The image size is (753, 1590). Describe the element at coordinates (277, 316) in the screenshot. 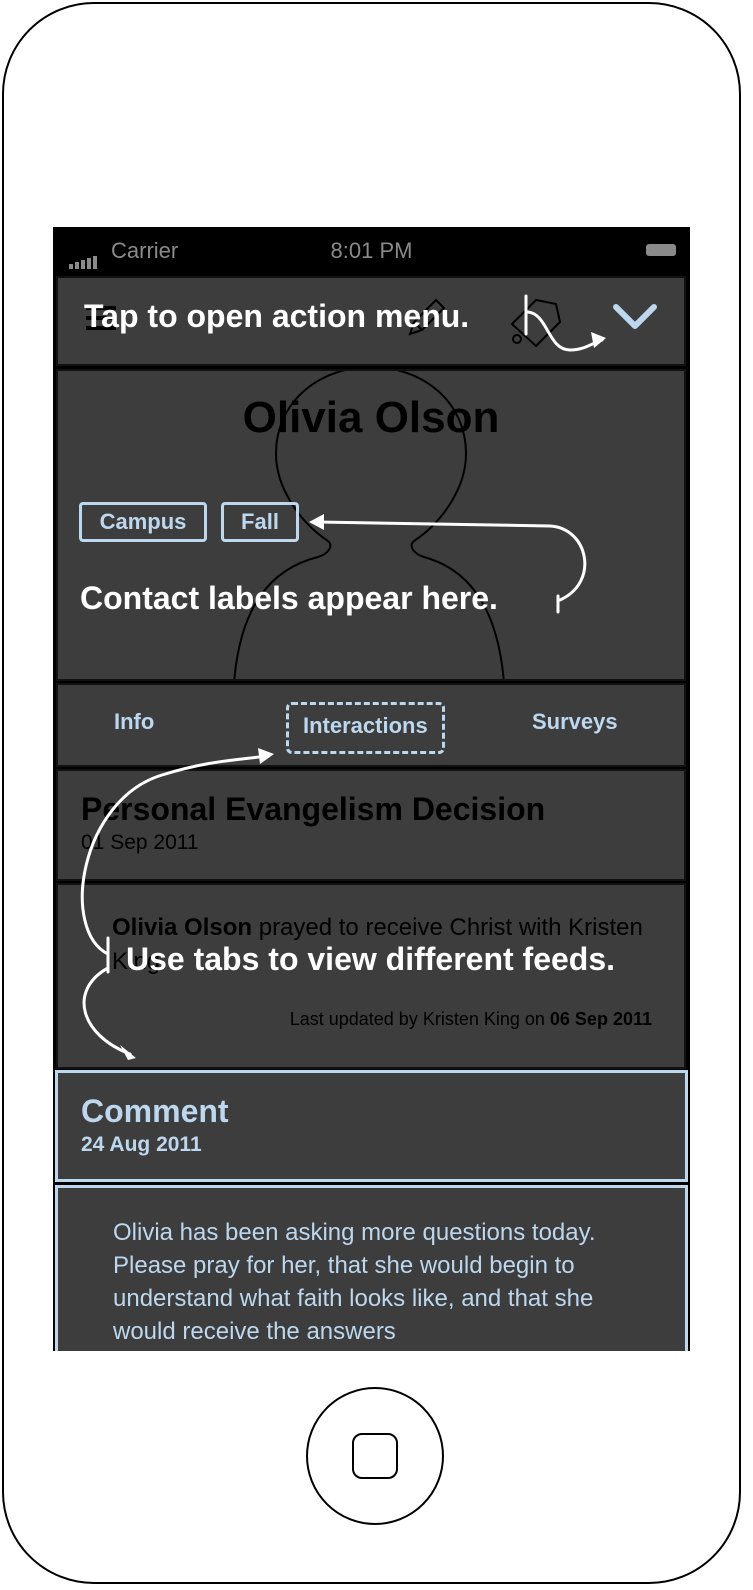

I see `annotation-action-menu: Tap to open action menu.` at that location.